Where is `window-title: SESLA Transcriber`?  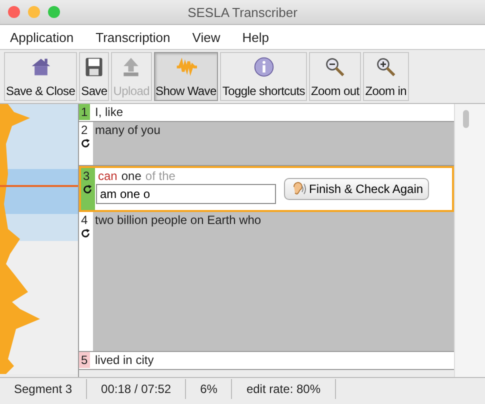 window-title: SESLA Transcriber is located at coordinates (243, 12).